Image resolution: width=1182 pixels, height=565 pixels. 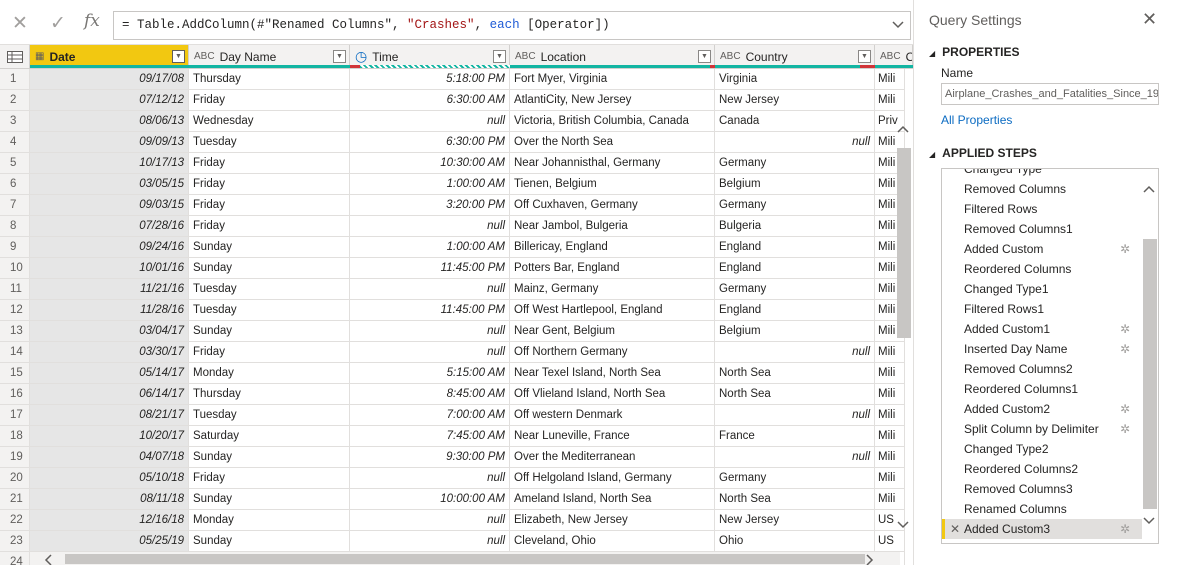 What do you see at coordinates (795, 415) in the screenshot?
I see `cell-country: null` at bounding box center [795, 415].